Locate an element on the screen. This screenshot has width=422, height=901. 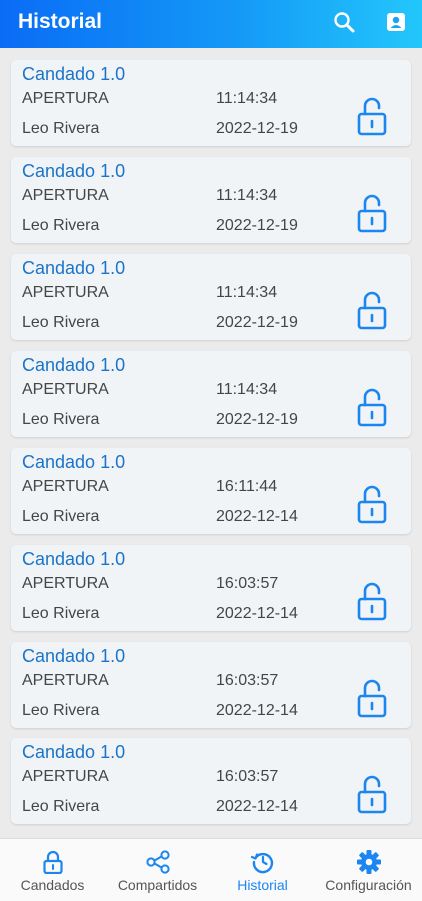
nav-label: Compartidos is located at coordinates (157, 885).